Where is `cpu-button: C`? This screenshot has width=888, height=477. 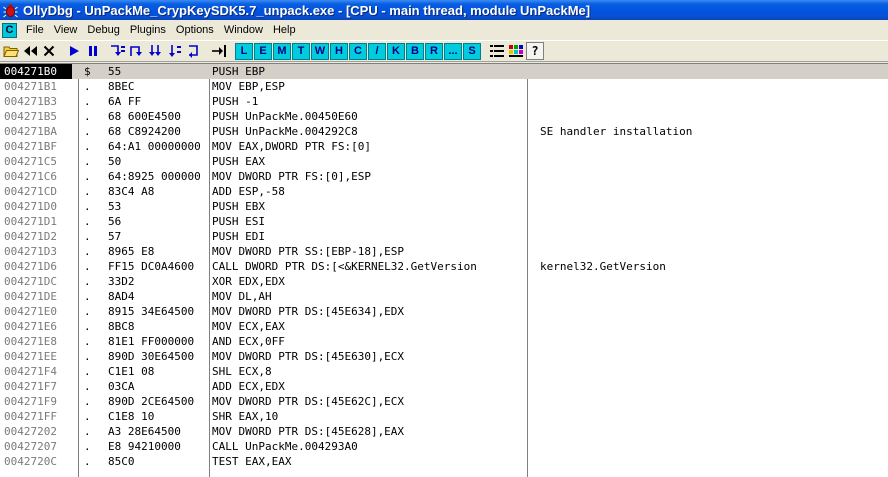
cpu-button: C is located at coordinates (358, 51).